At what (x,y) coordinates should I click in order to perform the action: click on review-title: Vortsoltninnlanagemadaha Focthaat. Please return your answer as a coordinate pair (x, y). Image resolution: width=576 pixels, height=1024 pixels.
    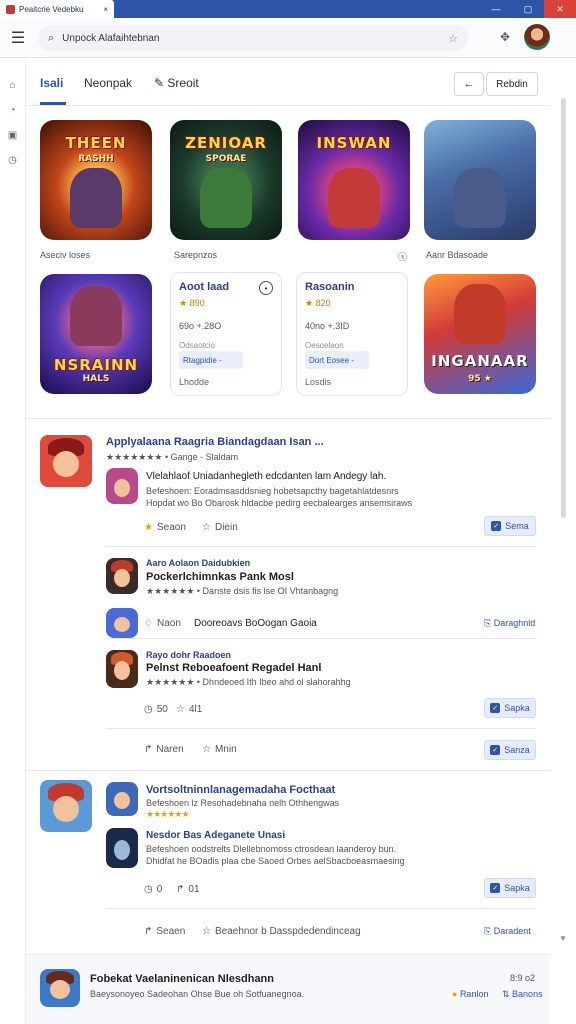
    Looking at the image, I should click on (240, 790).